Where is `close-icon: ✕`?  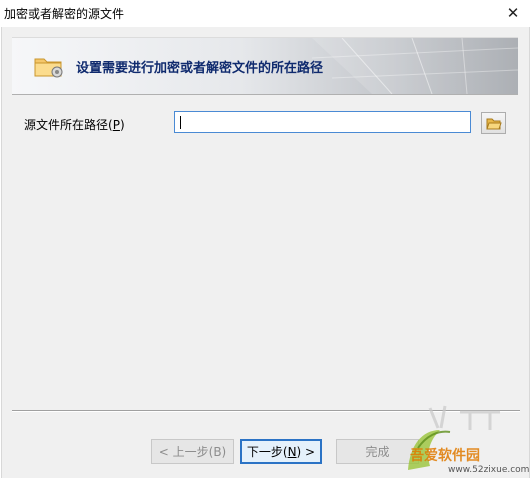
close-icon: ✕ is located at coordinates (513, 13).